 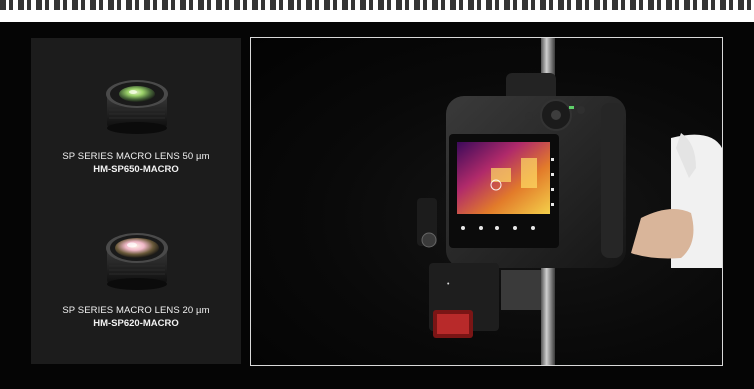 I want to click on lens-model-1: HM-SP650-MACRO, so click(x=136, y=169).